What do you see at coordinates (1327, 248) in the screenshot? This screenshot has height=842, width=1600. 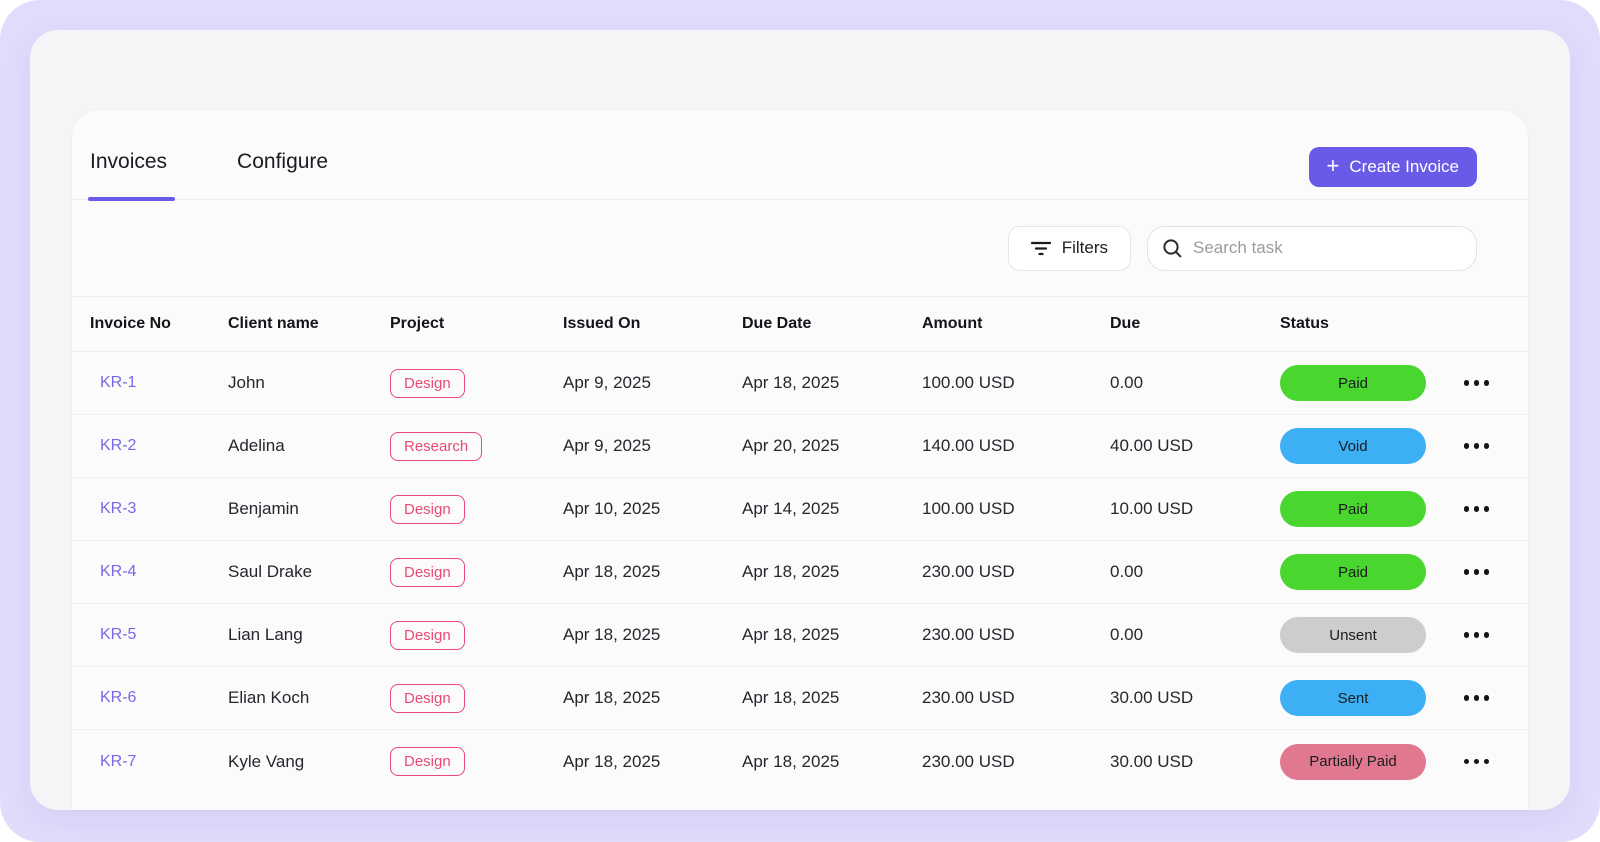 I see `search-input` at bounding box center [1327, 248].